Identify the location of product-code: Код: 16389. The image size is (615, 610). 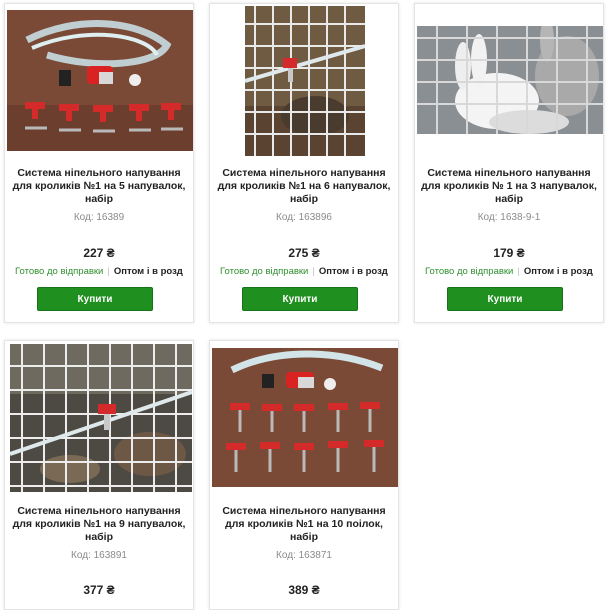
(99, 217).